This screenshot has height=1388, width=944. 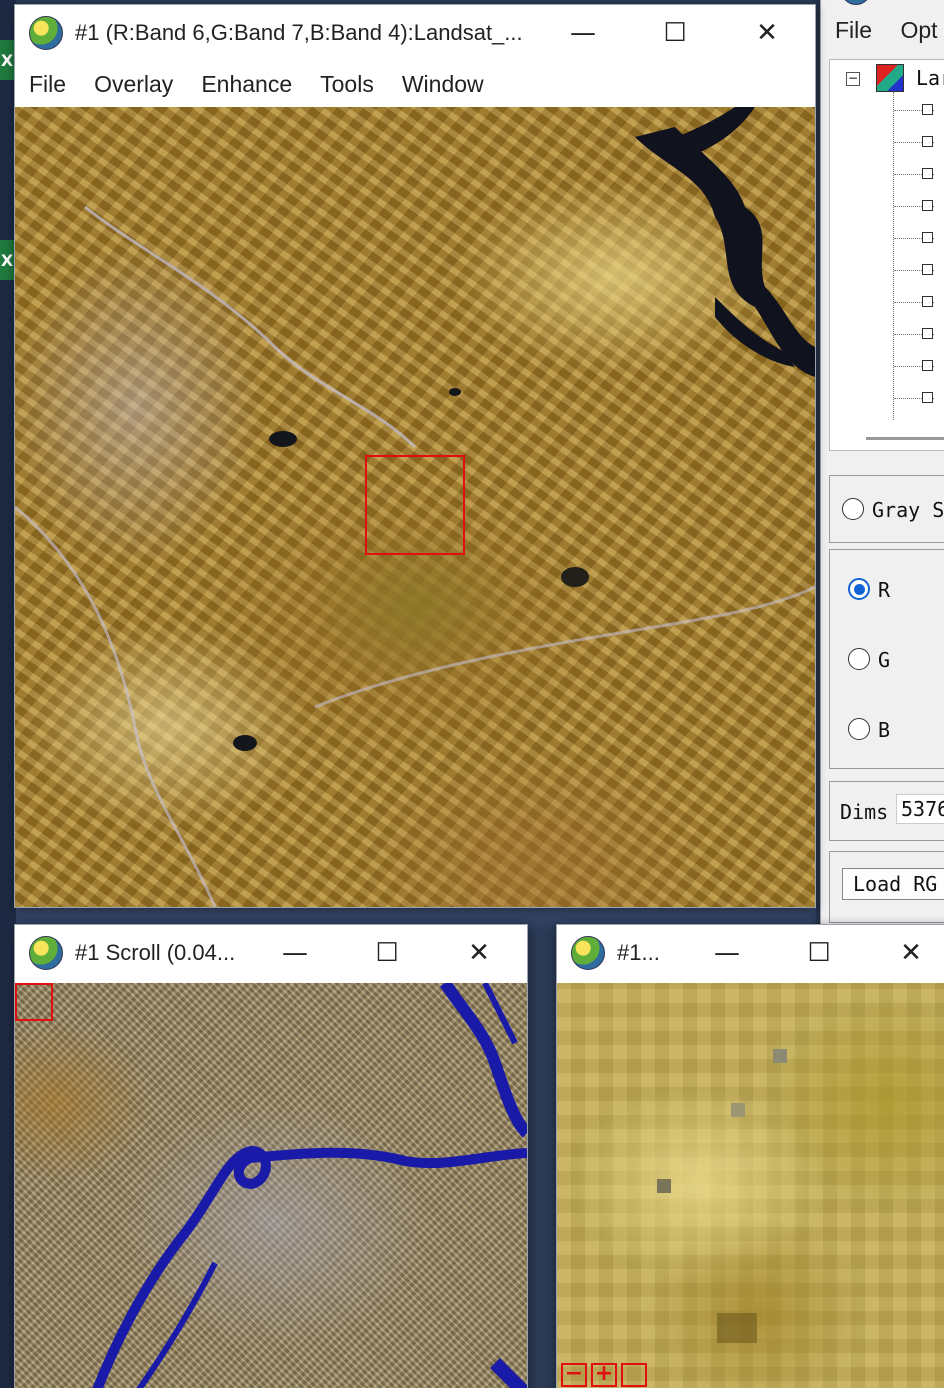 I want to click on menu-overlay: Overlay, so click(x=133, y=84).